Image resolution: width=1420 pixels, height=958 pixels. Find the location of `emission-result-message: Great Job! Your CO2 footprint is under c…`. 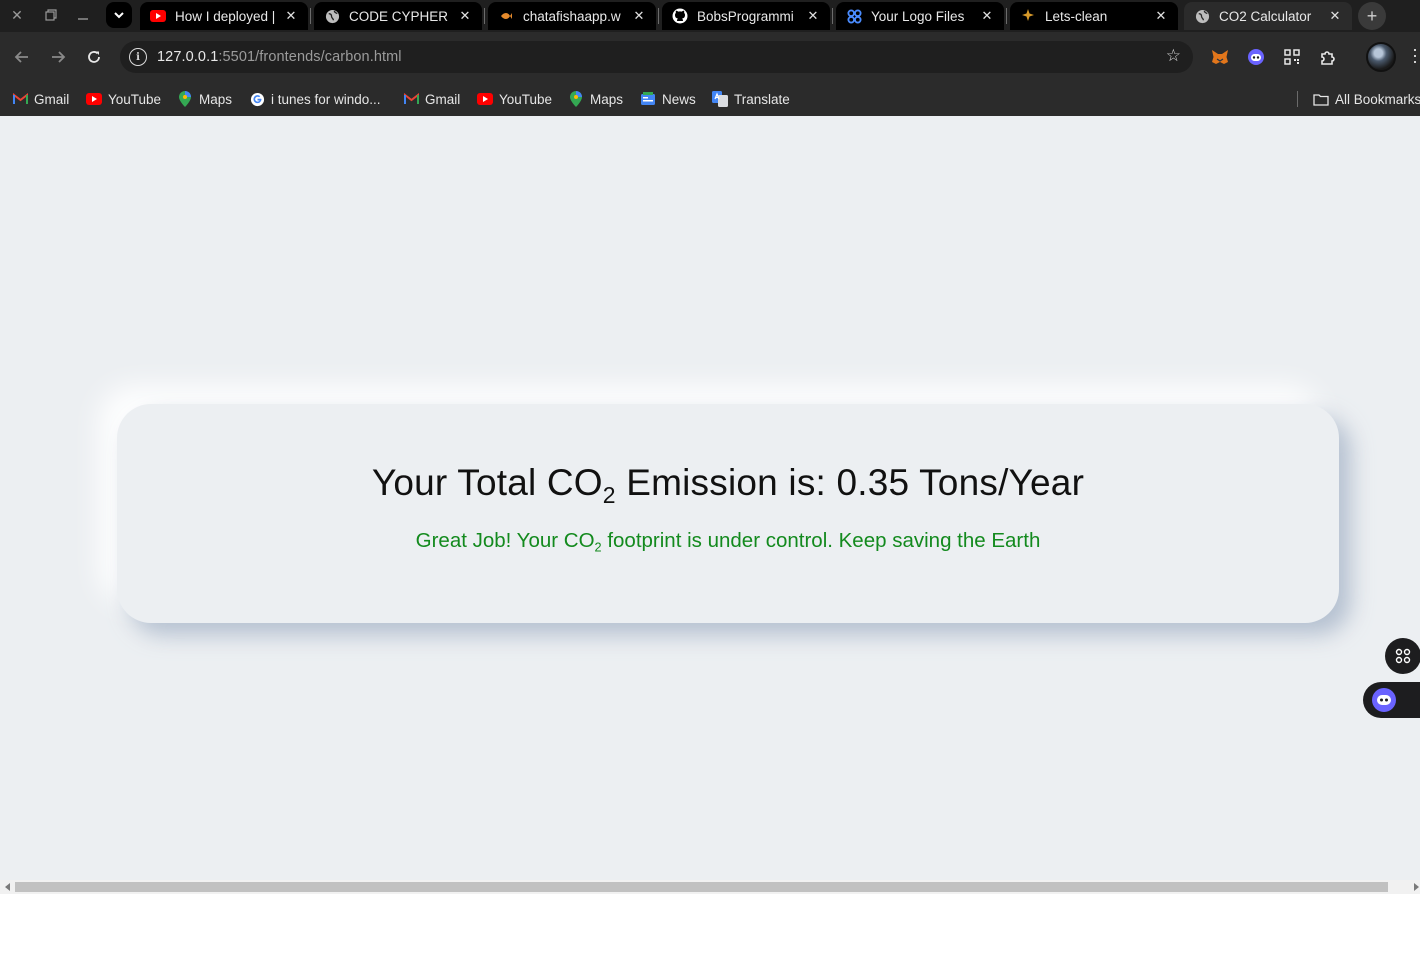

emission-result-message: Great Job! Your CO2 footprint is under c… is located at coordinates (728, 541).